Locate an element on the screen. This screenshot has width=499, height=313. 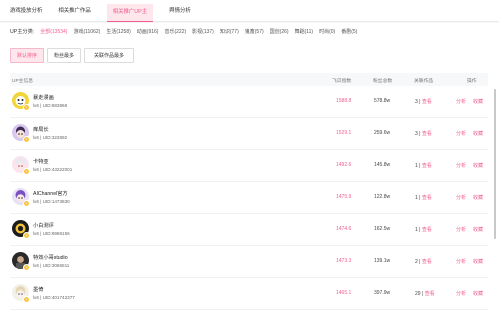
fans-value: 259.6w is located at coordinates (382, 133).